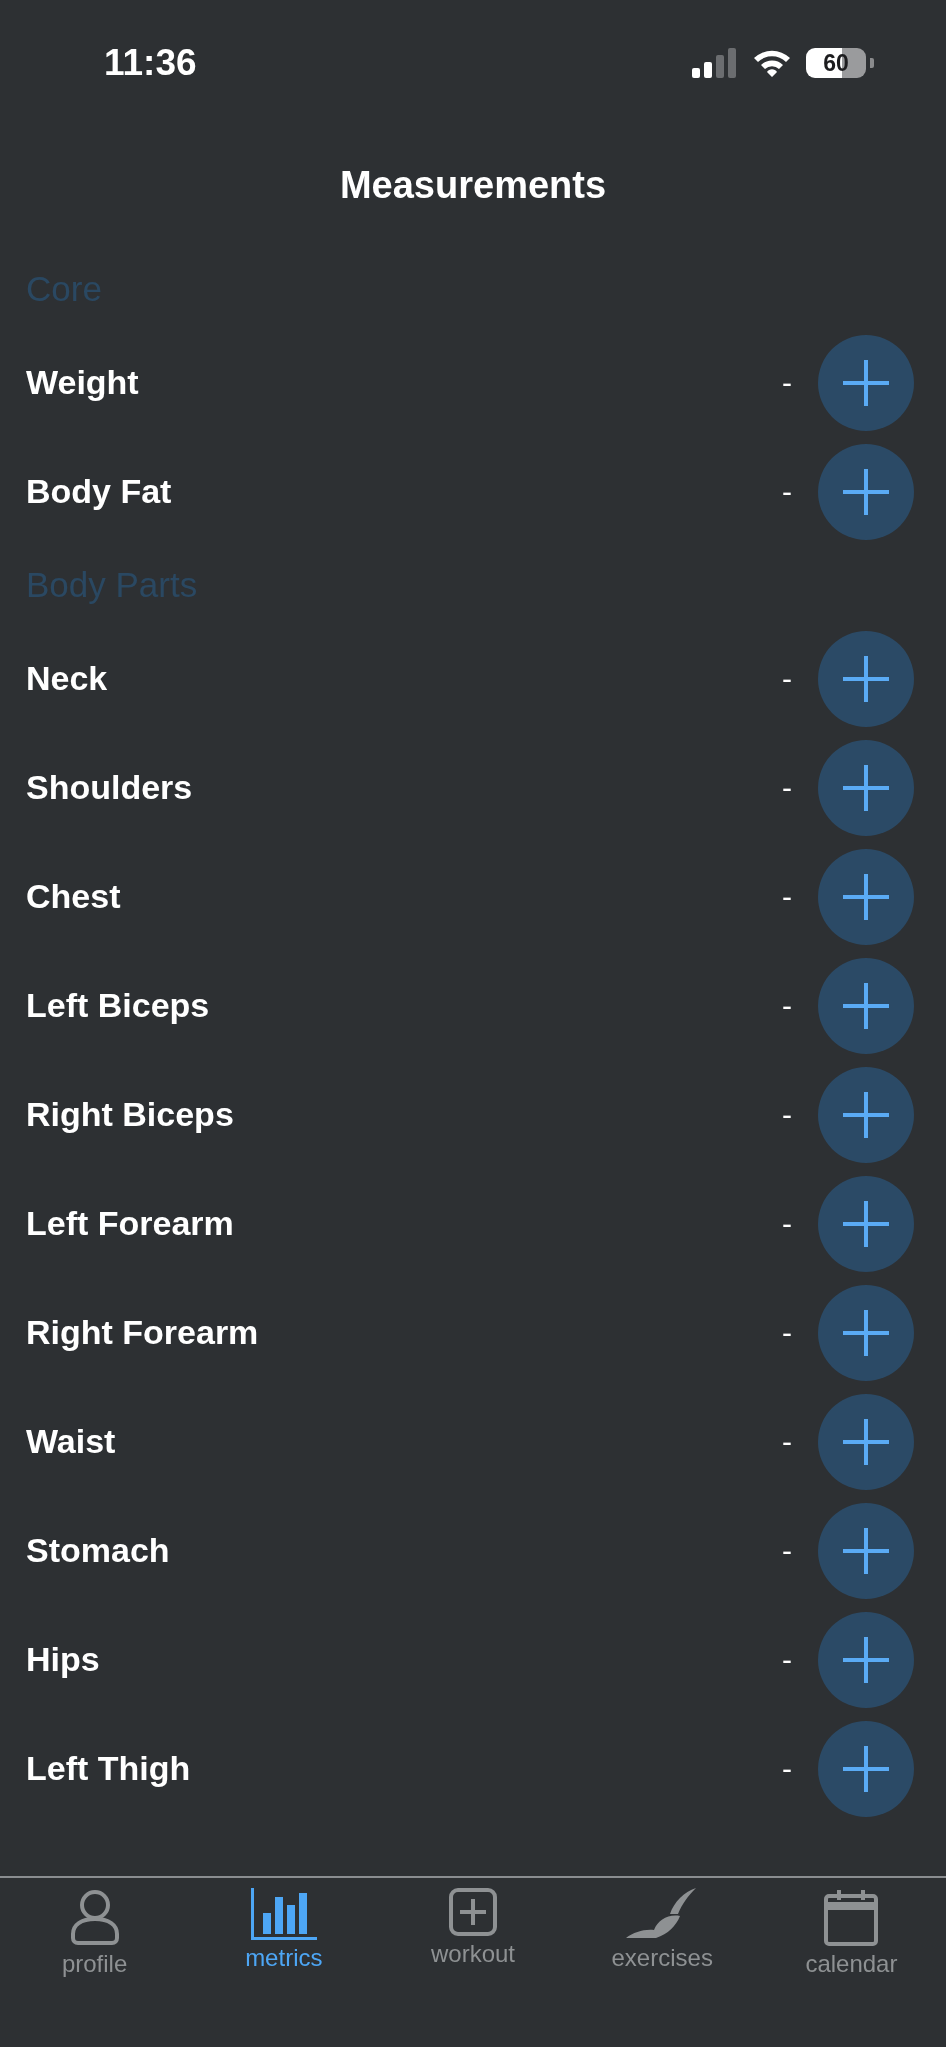 The height and width of the screenshot is (2047, 946). What do you see at coordinates (110, 787) in the screenshot?
I see `measurement-label: Shoulders` at bounding box center [110, 787].